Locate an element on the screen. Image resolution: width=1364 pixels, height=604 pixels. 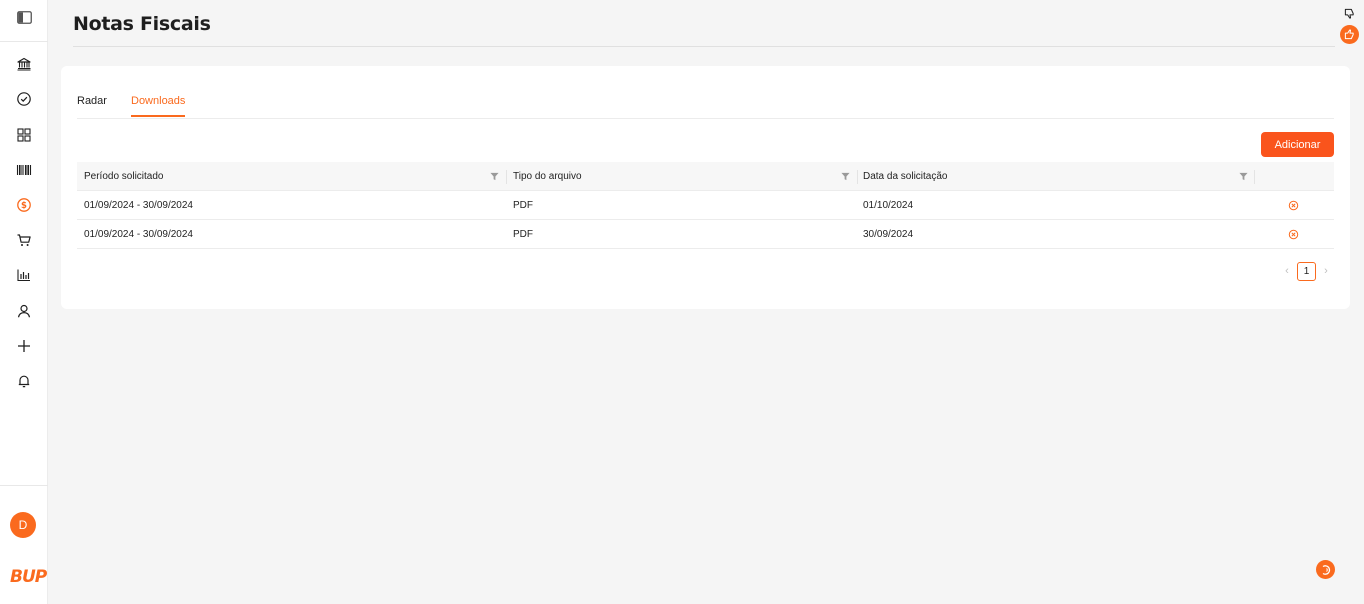
user-icon is located at coordinates (24, 311).